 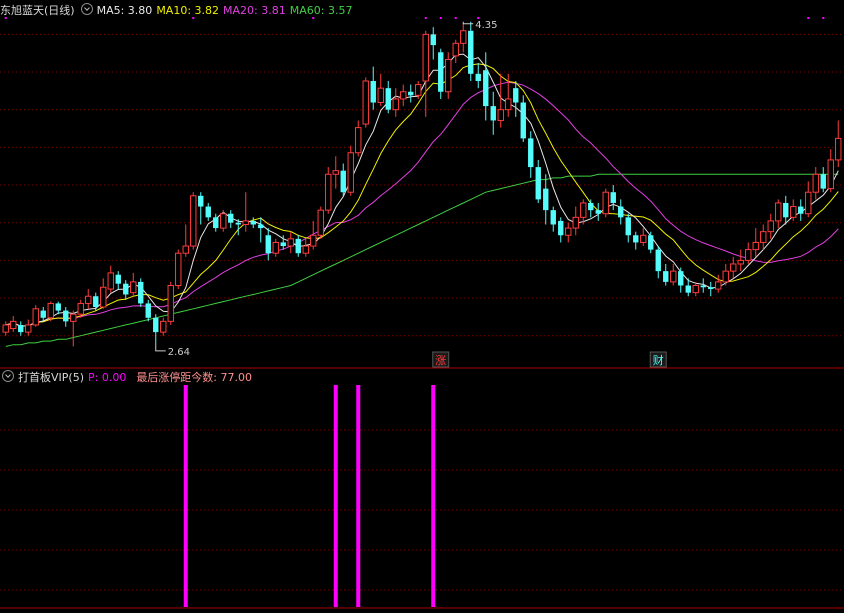 I want to click on ma60-label: MA60: 3.57, so click(x=321, y=10).